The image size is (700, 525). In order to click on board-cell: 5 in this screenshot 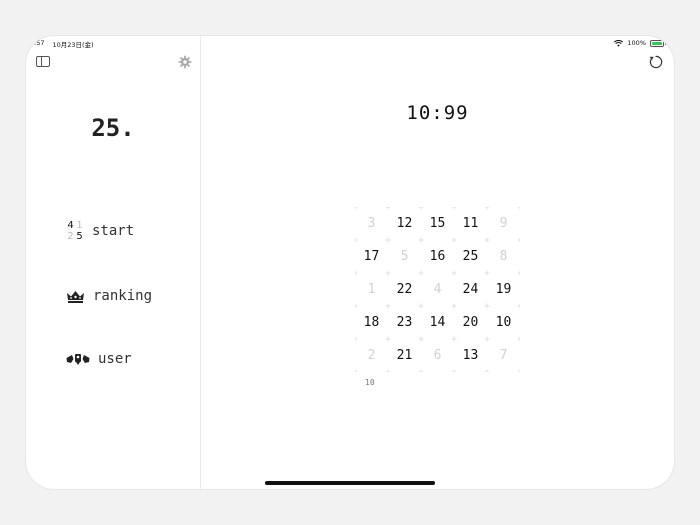, I will do `click(404, 256)`.